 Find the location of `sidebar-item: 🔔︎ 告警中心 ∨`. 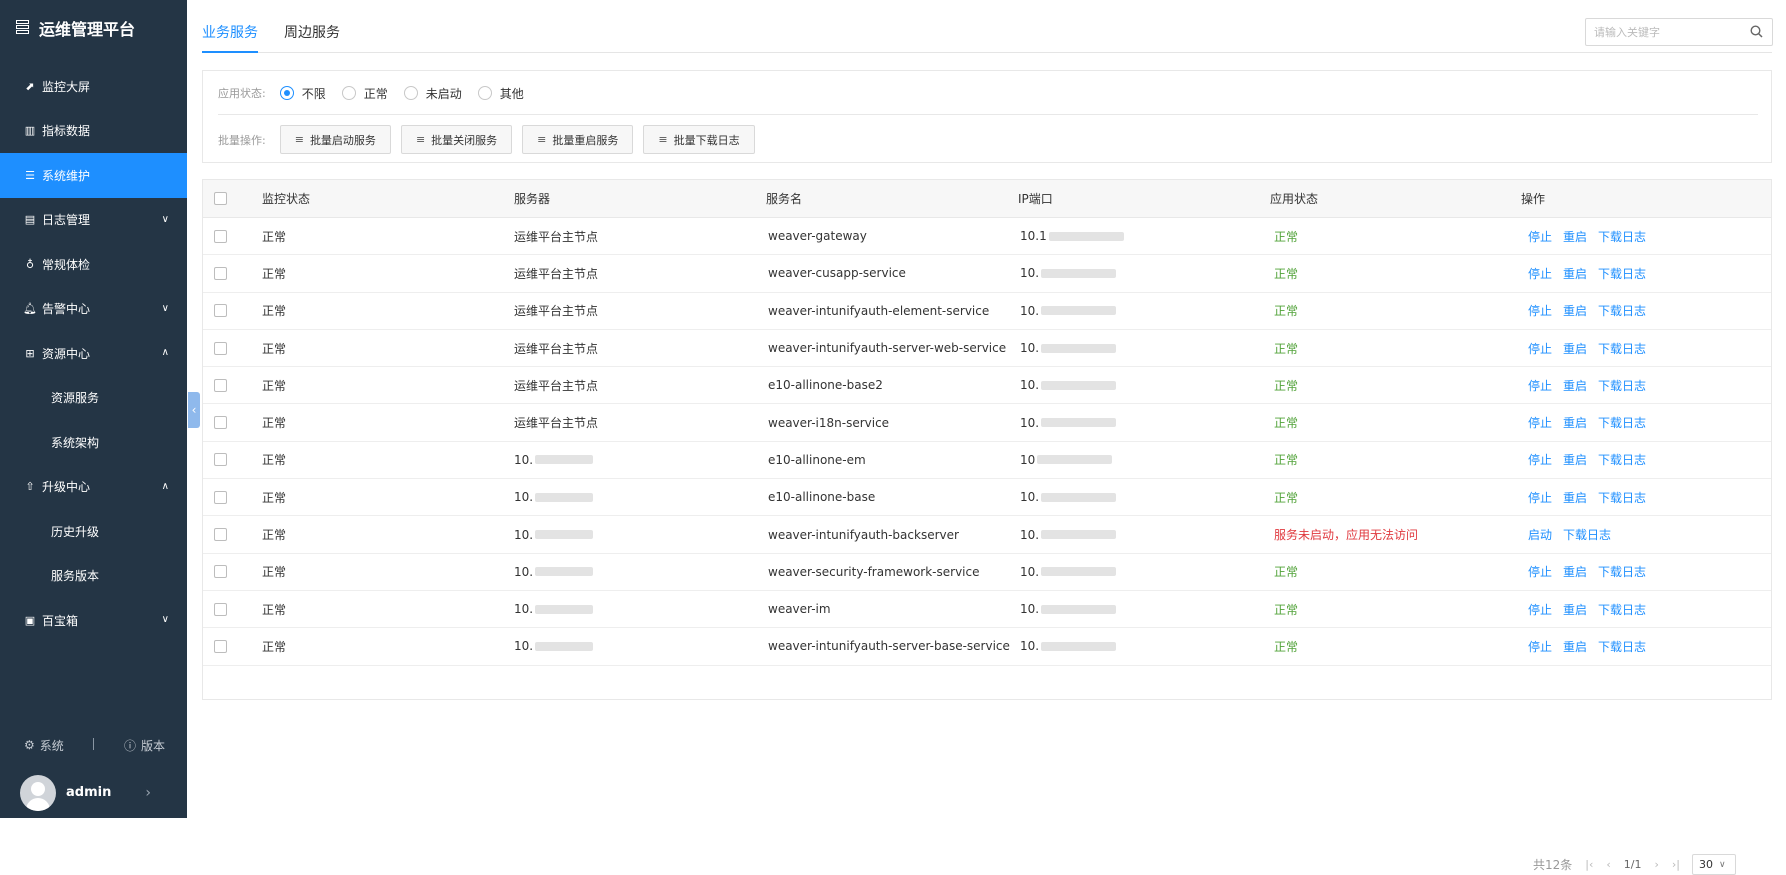

sidebar-item: 🔔︎ 告警中心 ∨ is located at coordinates (93, 309).